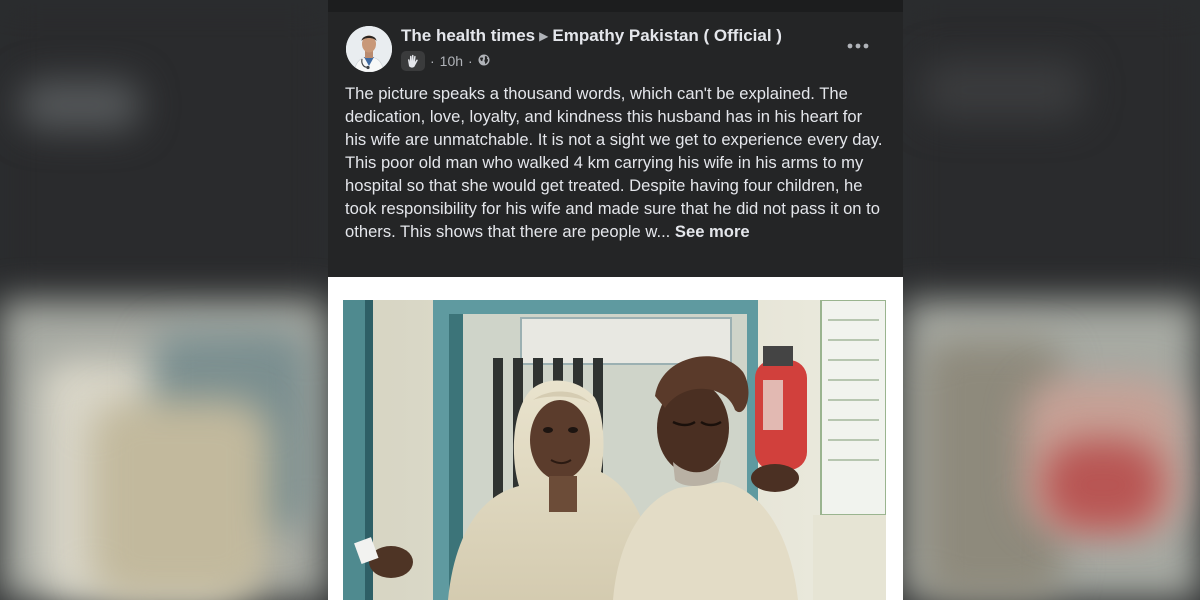 The width and height of the screenshot is (1200, 600). What do you see at coordinates (615, 6) in the screenshot?
I see `top-bar` at bounding box center [615, 6].